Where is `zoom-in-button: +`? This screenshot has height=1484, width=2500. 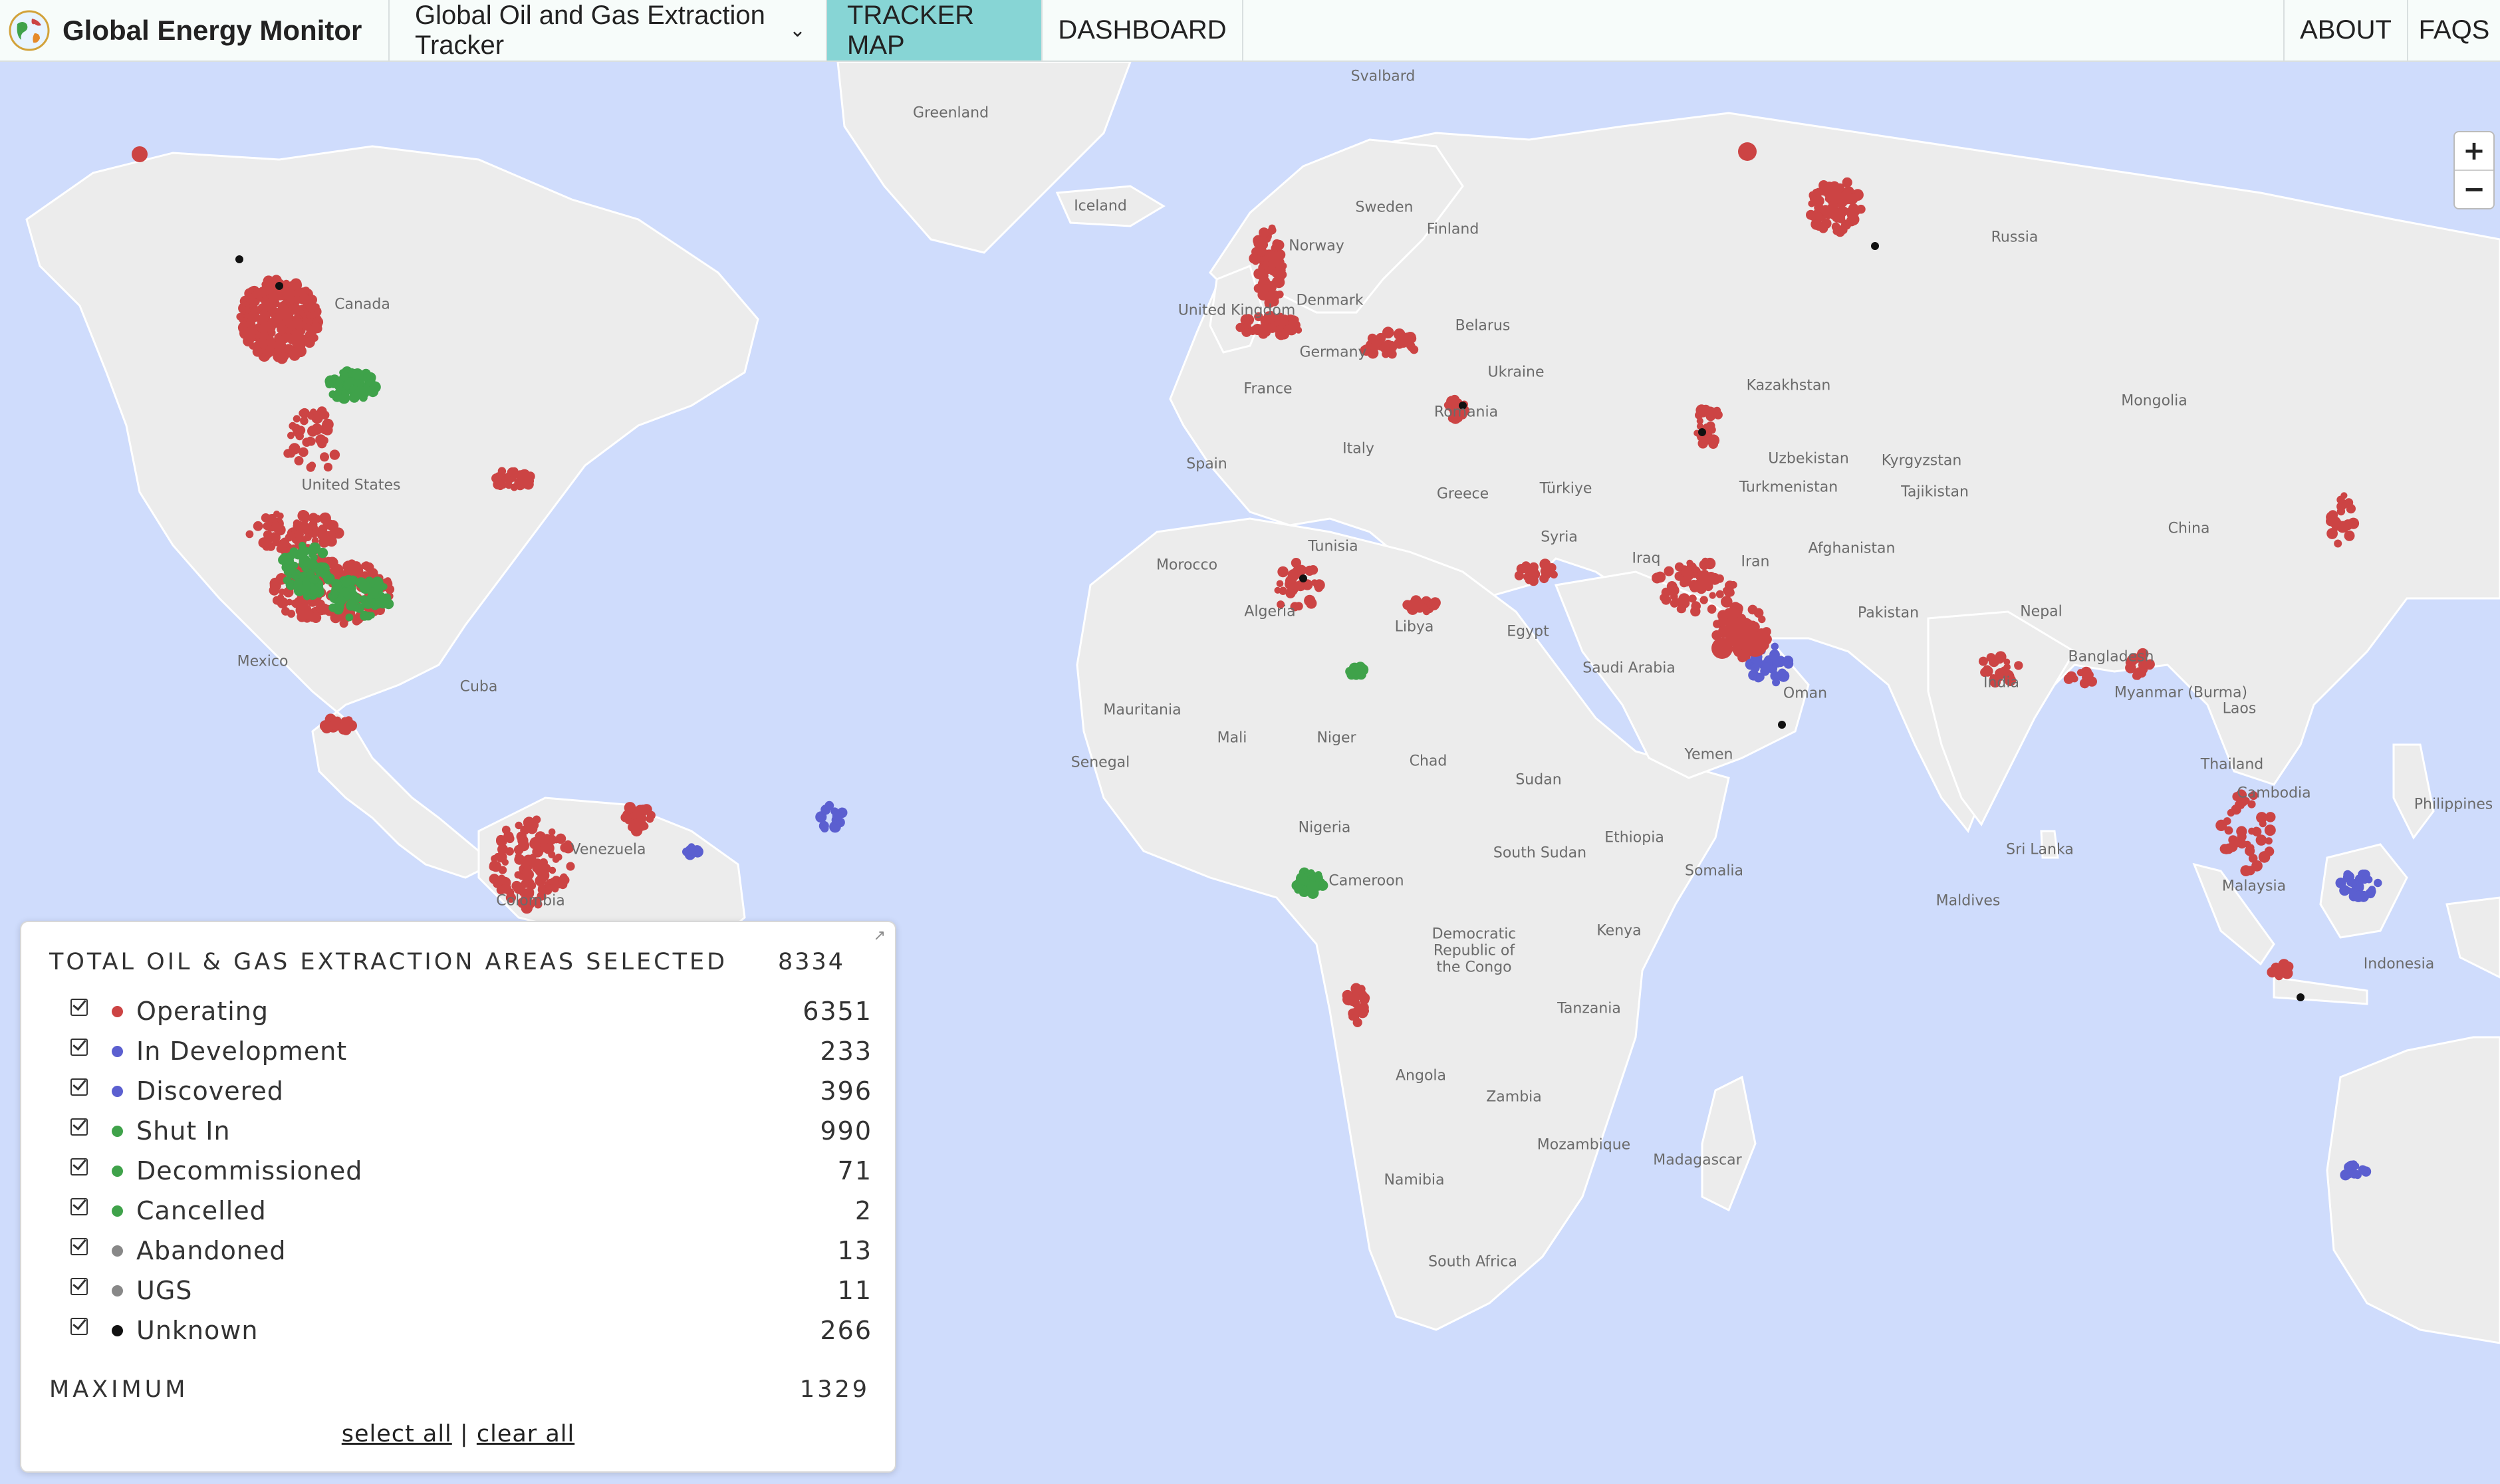
zoom-in-button: + is located at coordinates (2474, 151).